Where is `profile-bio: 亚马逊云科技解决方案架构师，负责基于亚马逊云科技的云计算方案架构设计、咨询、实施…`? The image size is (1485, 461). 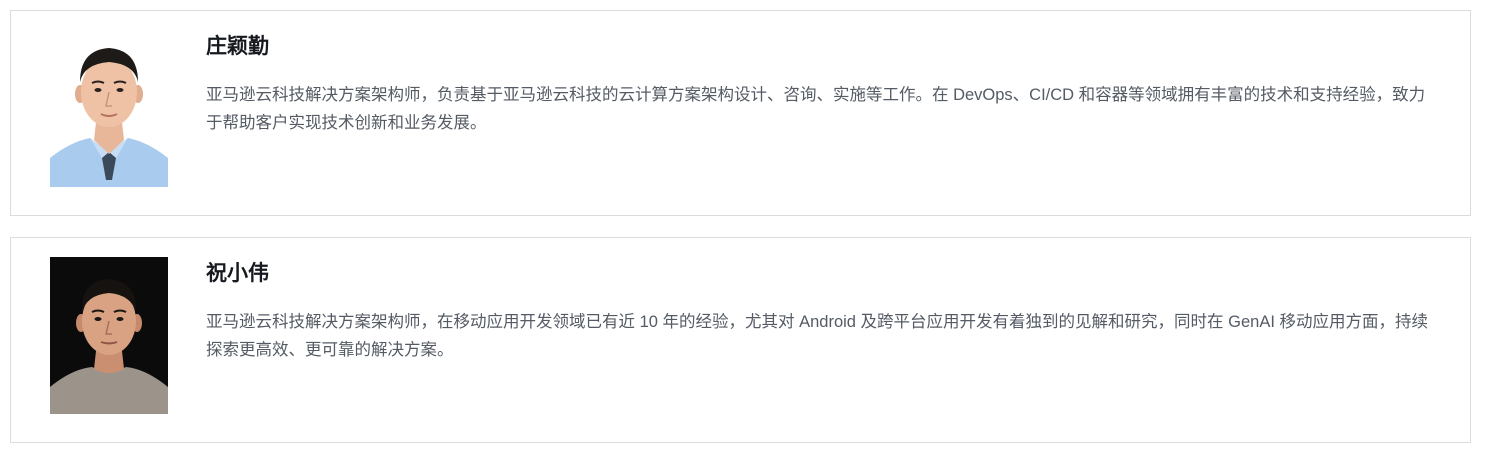
profile-bio: 亚马逊云科技解决方案架构师，负责基于亚马逊云科技的云计算方案架构设计、咨询、实施… is located at coordinates (816, 109).